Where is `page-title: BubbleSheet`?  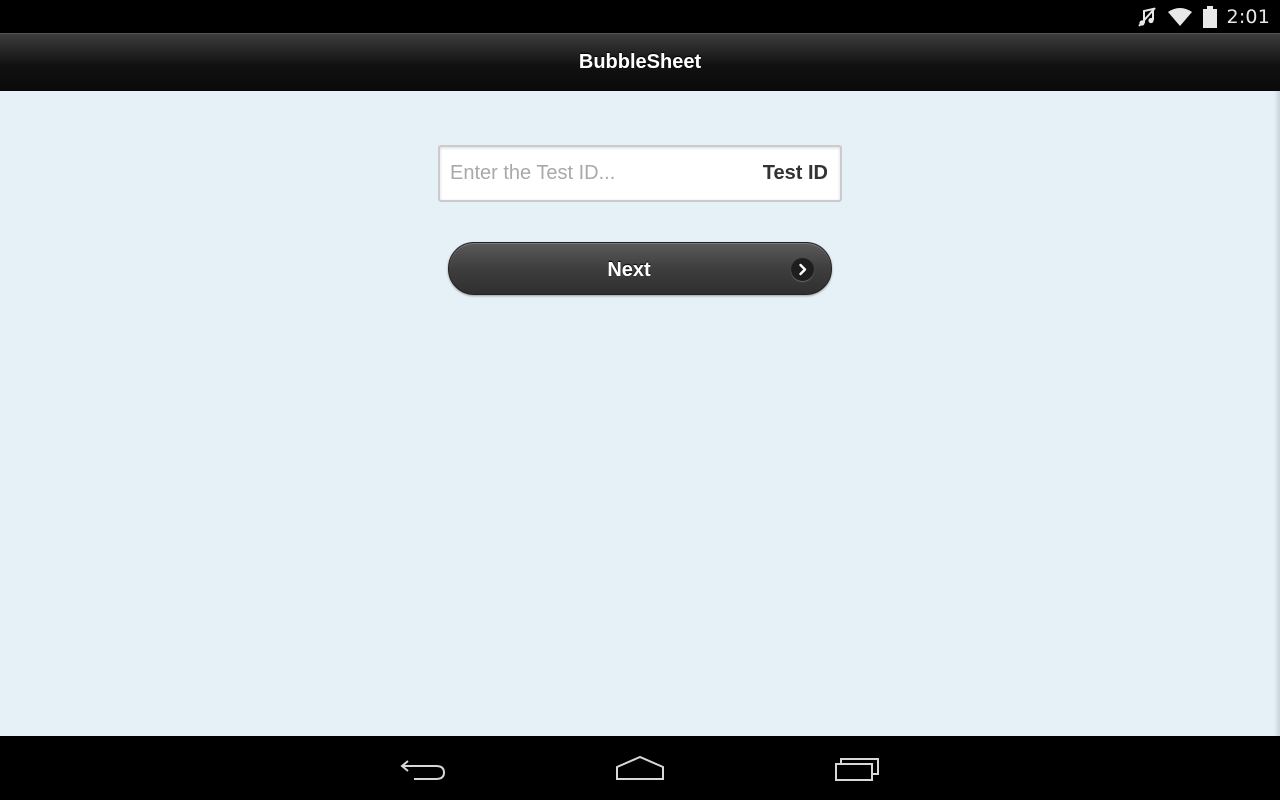
page-title: BubbleSheet is located at coordinates (640, 62).